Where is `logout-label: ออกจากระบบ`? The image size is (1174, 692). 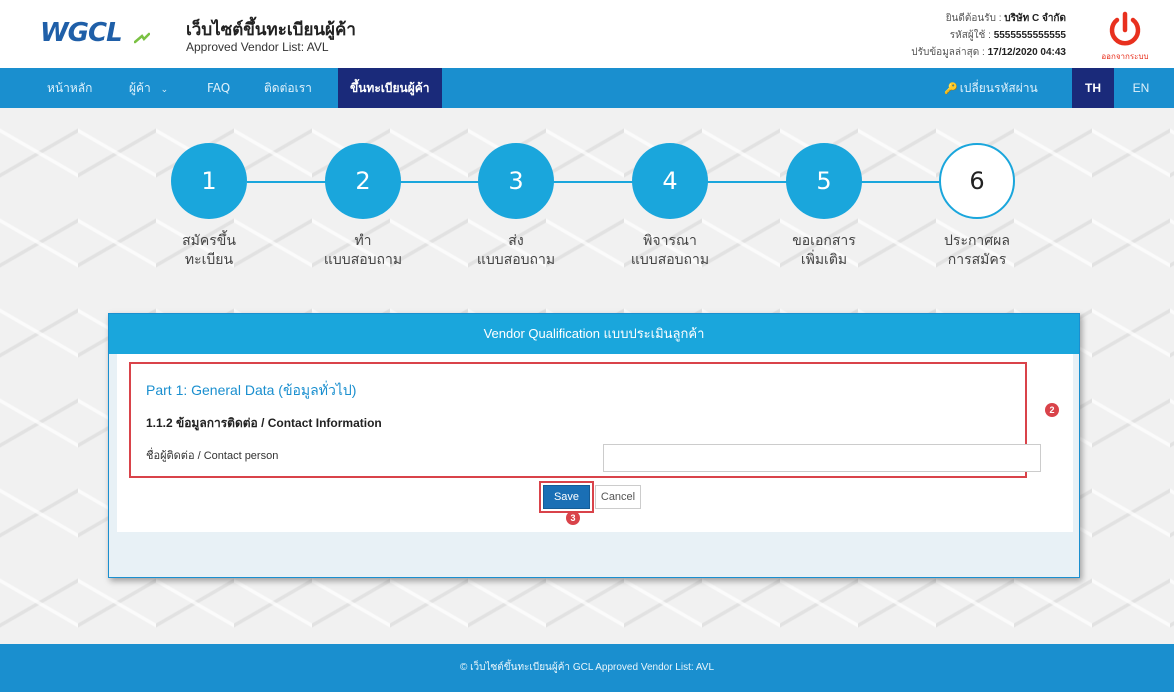 logout-label: ออกจากระบบ is located at coordinates (1125, 56).